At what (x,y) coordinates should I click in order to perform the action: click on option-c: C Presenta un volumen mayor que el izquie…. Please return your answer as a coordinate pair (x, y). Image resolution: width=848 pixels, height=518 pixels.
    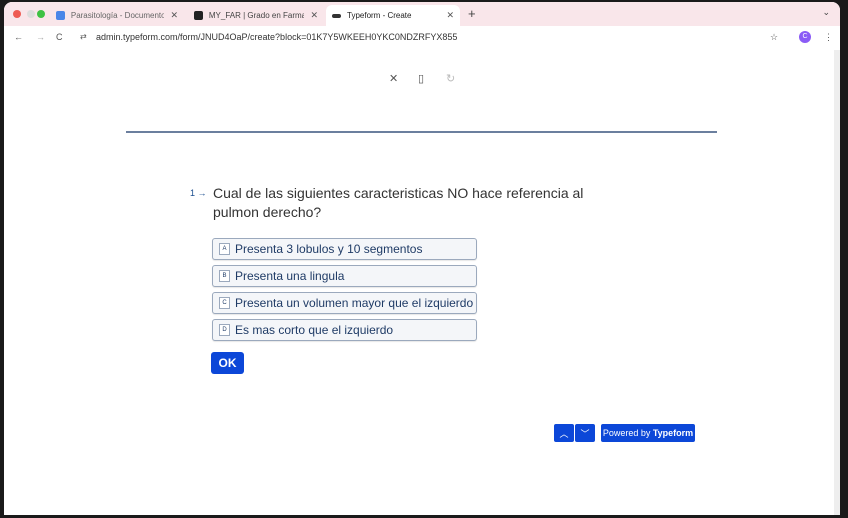
    Looking at the image, I should click on (344, 303).